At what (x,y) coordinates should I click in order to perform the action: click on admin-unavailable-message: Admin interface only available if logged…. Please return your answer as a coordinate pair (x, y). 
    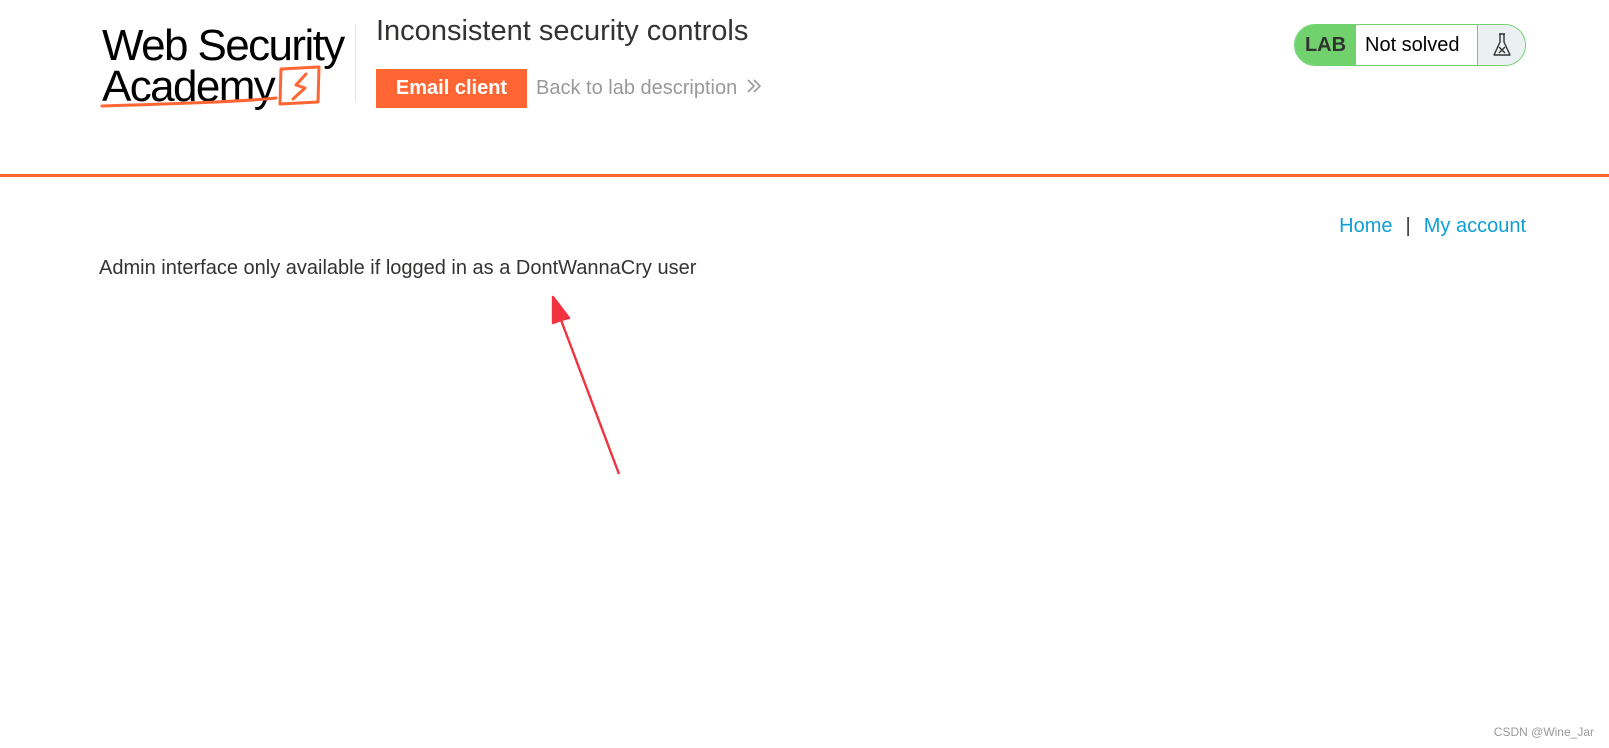
    Looking at the image, I should click on (398, 268).